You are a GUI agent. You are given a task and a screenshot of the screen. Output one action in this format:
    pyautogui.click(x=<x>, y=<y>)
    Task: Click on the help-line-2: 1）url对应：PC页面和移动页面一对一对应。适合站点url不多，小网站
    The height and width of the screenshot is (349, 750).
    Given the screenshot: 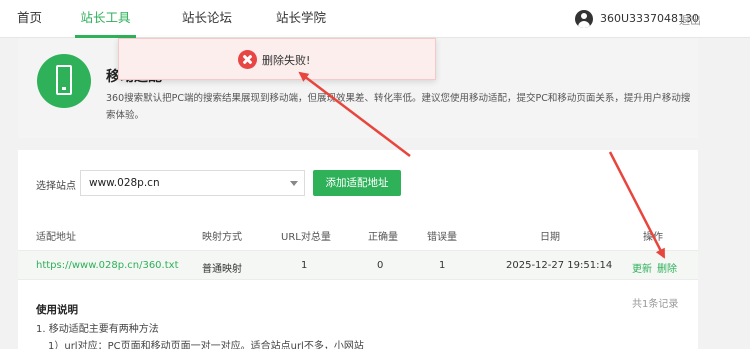 What is the action you would take?
    pyautogui.click(x=206, y=345)
    